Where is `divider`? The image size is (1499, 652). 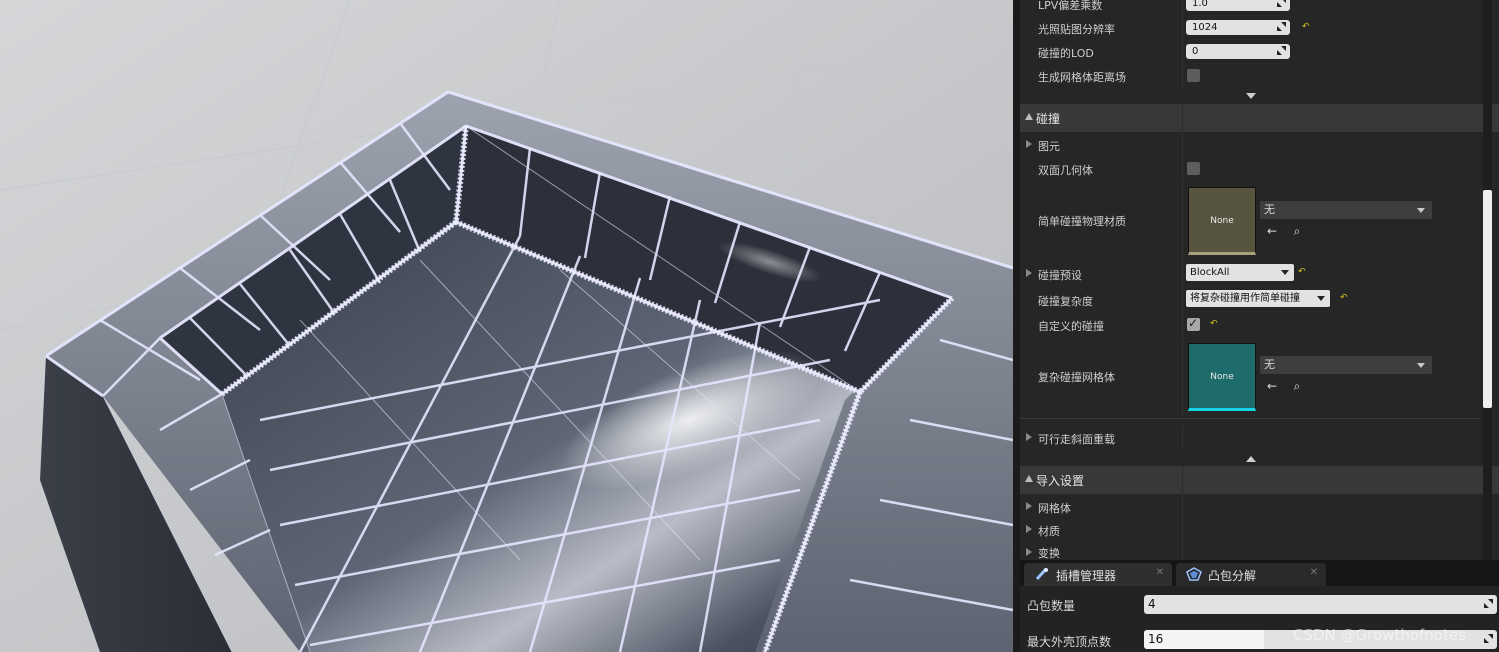
divider is located at coordinates (1250, 418).